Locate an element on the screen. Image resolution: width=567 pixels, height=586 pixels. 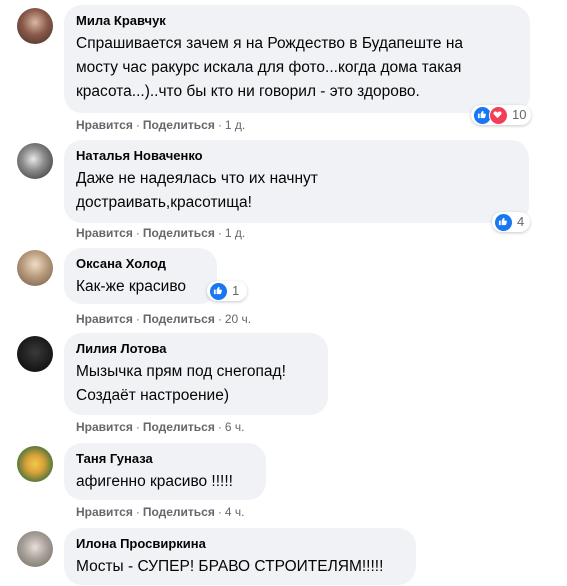
comment-actions: Нравится · Поделиться · 6 ч. is located at coordinates (160, 427).